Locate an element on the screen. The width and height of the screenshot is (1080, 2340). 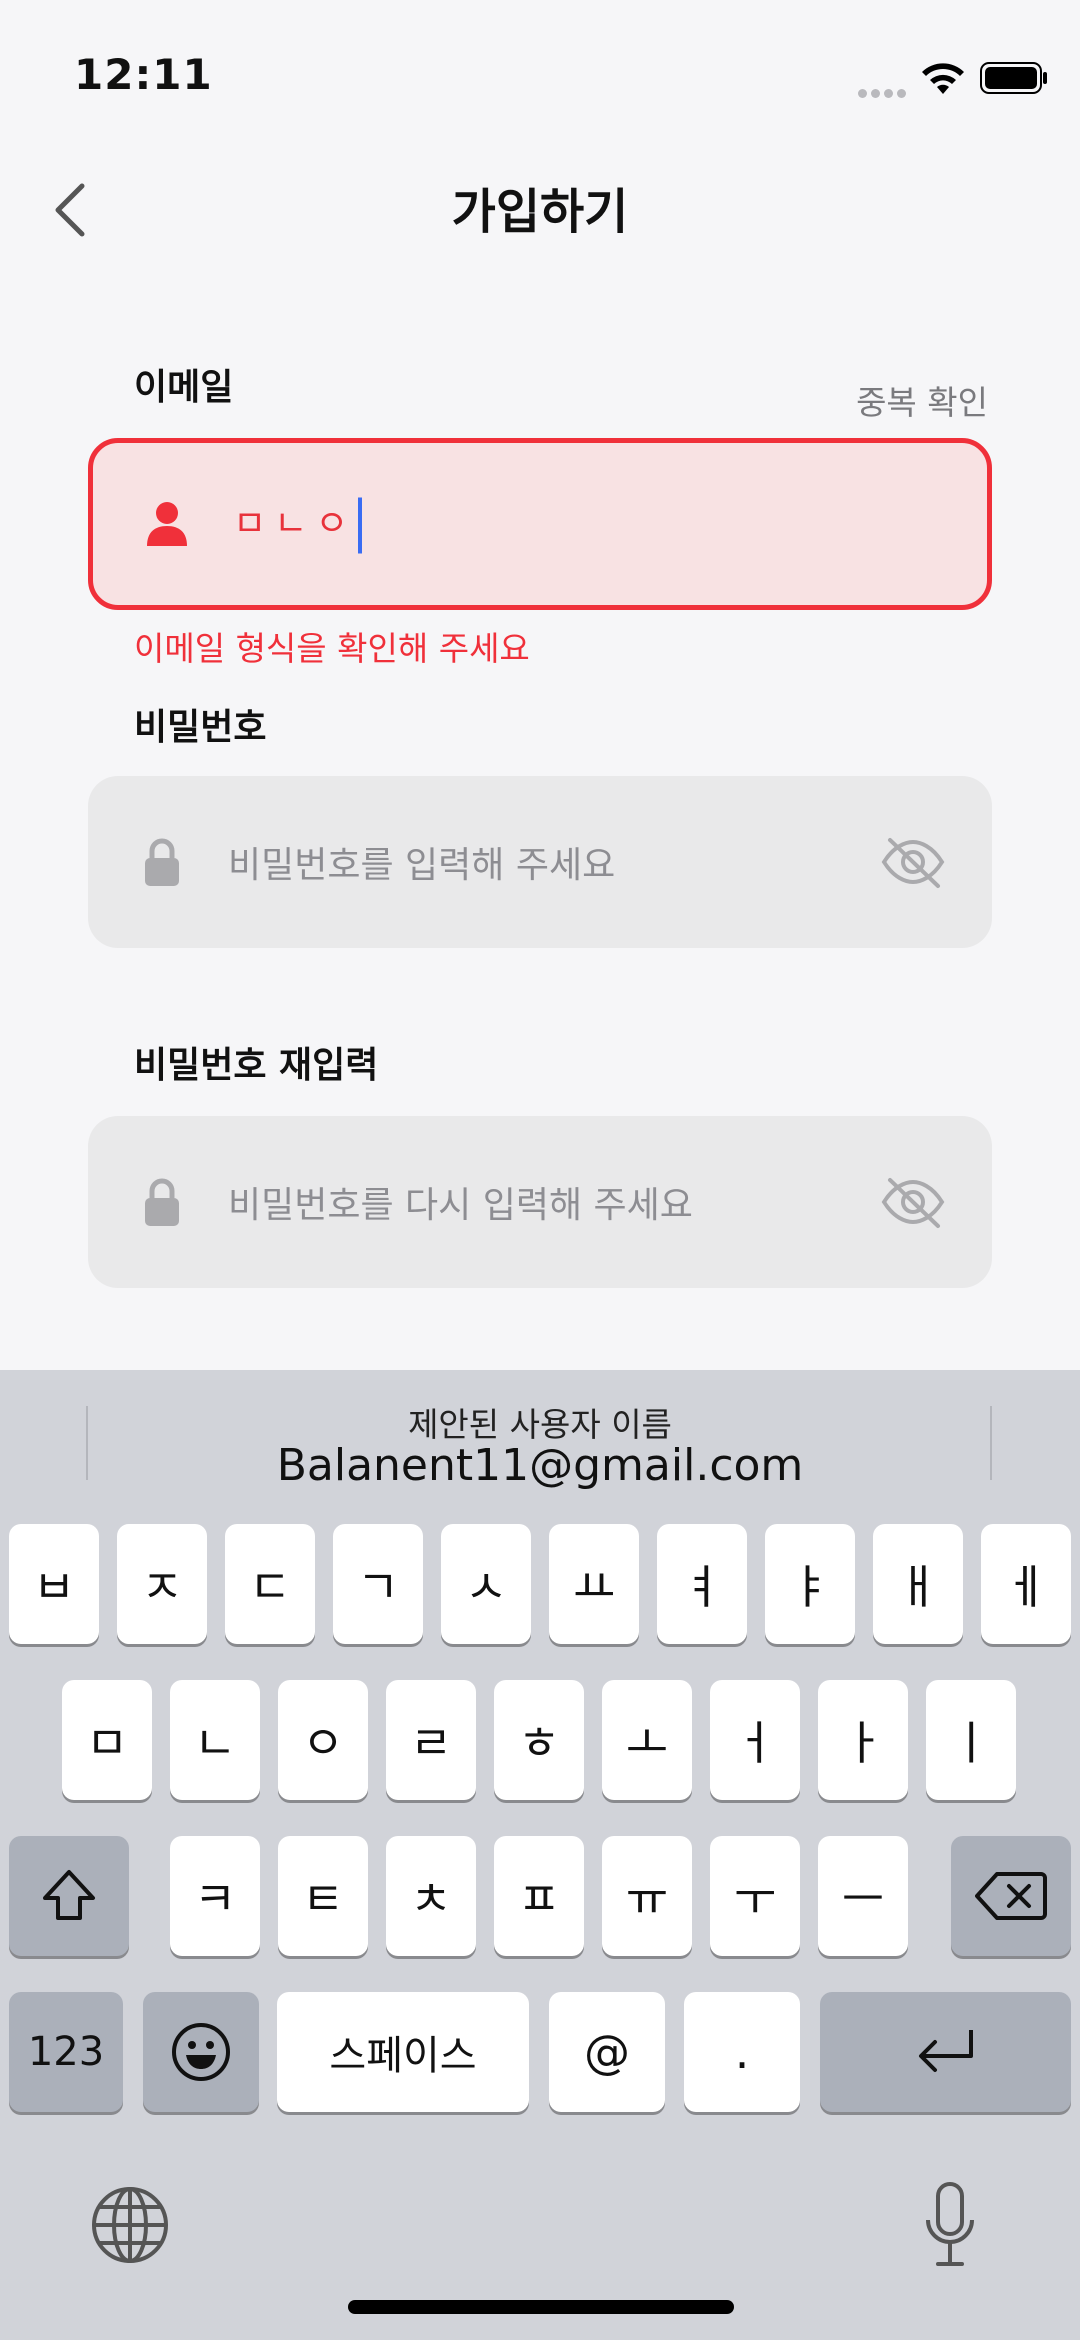
key: ㄴ is located at coordinates (215, 1740).